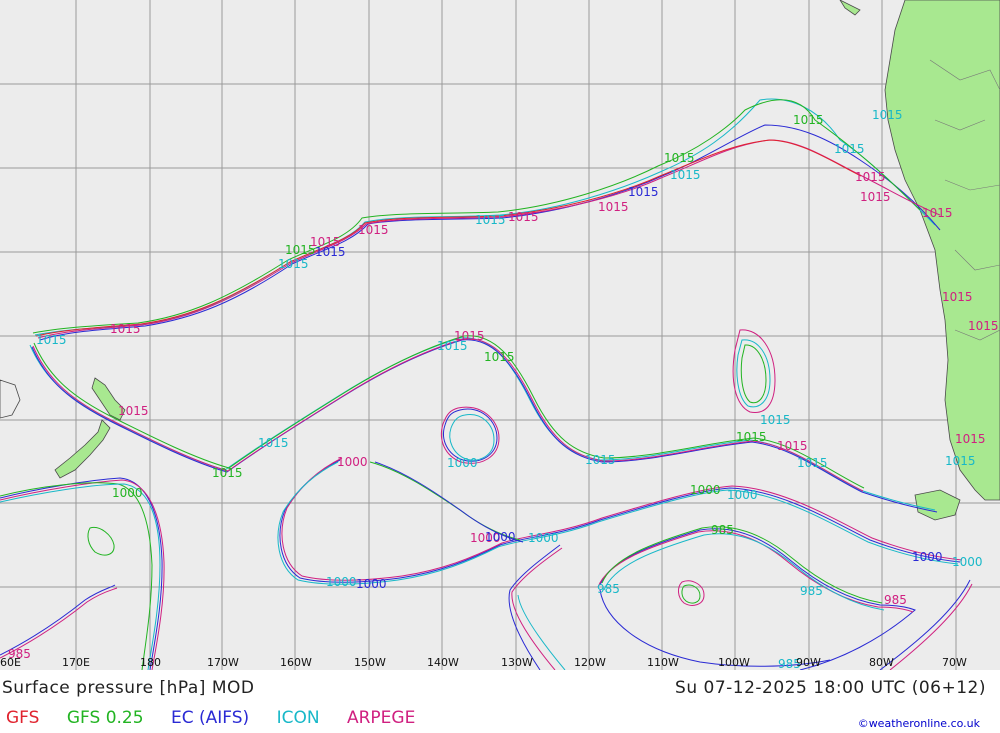  What do you see at coordinates (10, 662) in the screenshot?
I see `lon-label: 60E` at bounding box center [10, 662].